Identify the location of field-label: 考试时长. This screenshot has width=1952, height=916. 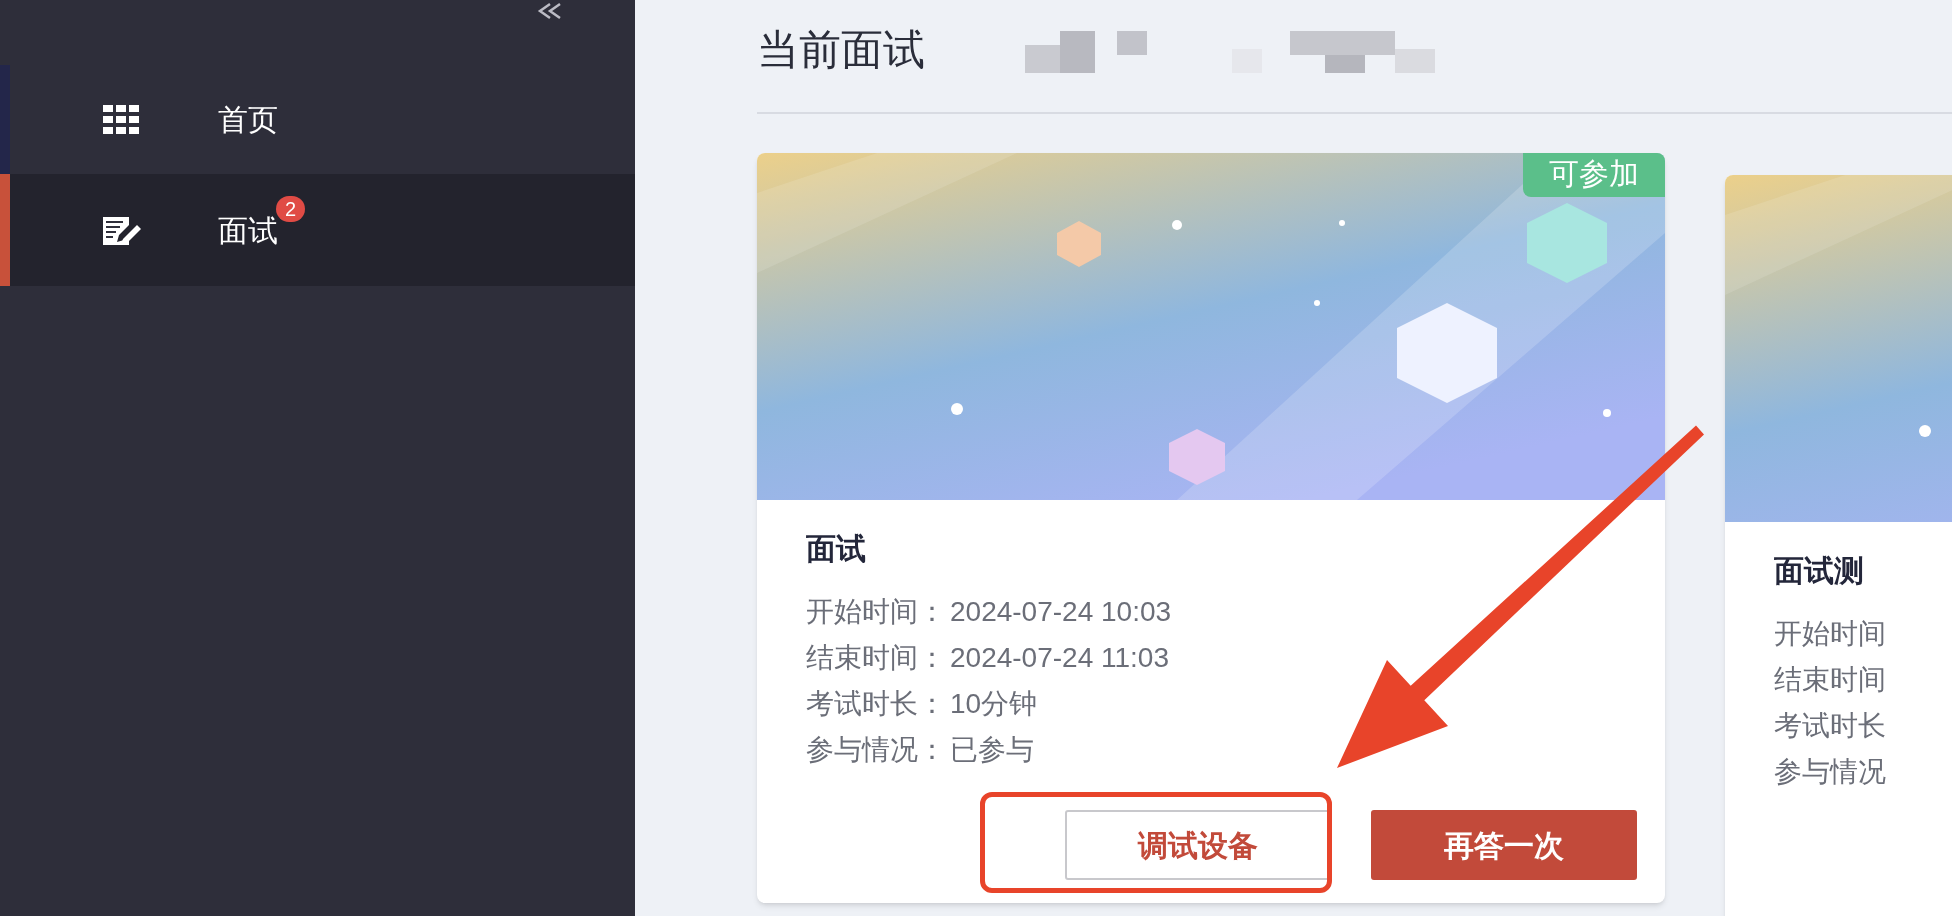
(1830, 726).